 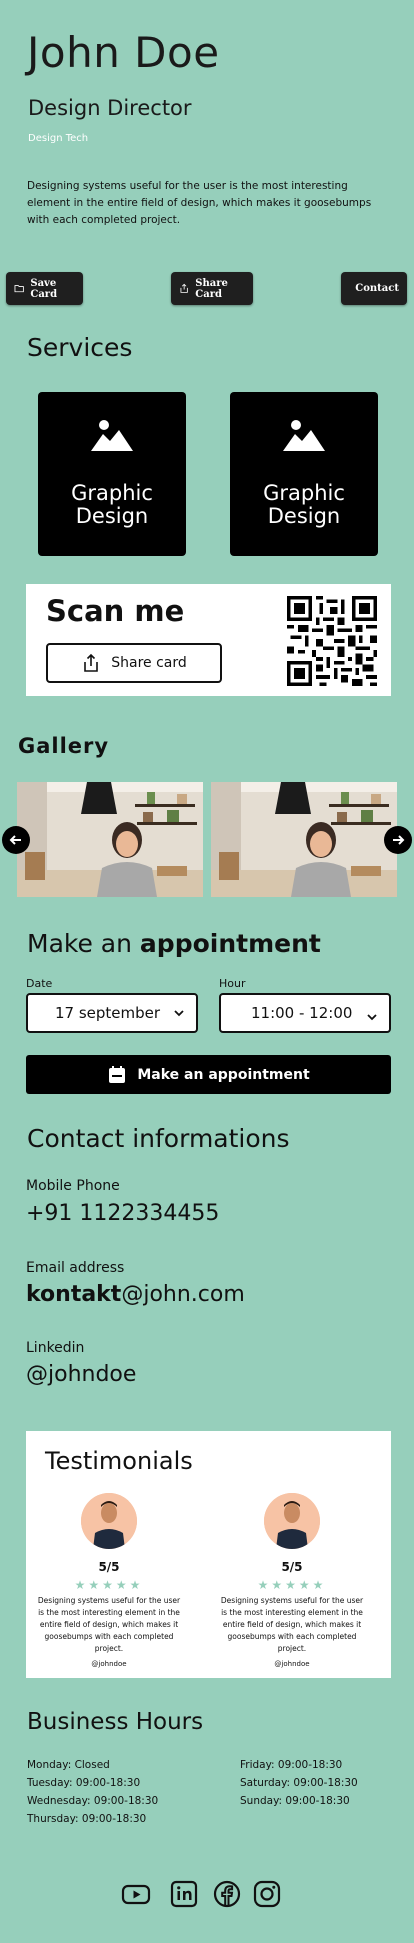 What do you see at coordinates (122, 1213) in the screenshot?
I see `phone-value: +91 1122334455` at bounding box center [122, 1213].